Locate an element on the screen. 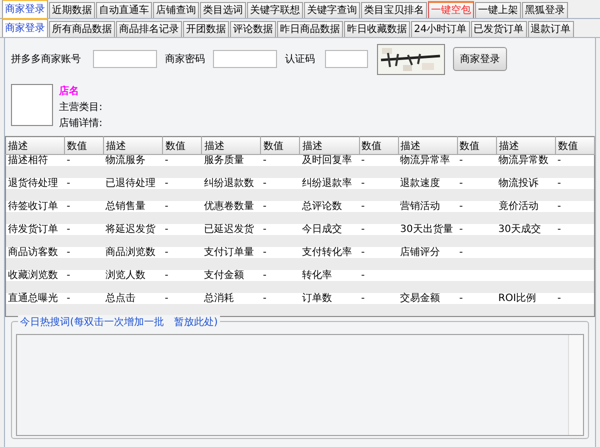 This screenshot has height=447, width=600. tab: 一键上架 is located at coordinates (498, 10).